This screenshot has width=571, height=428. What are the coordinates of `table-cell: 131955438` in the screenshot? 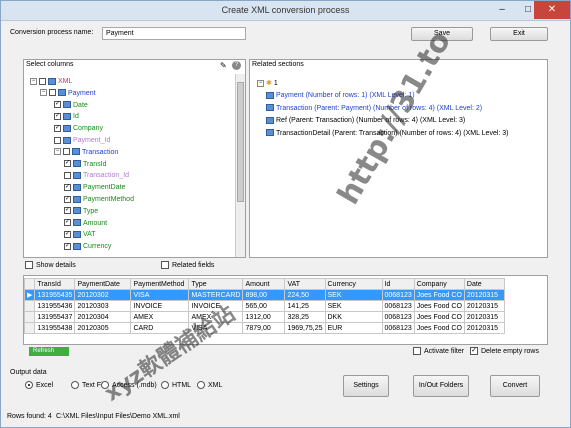 It's located at (55, 328).